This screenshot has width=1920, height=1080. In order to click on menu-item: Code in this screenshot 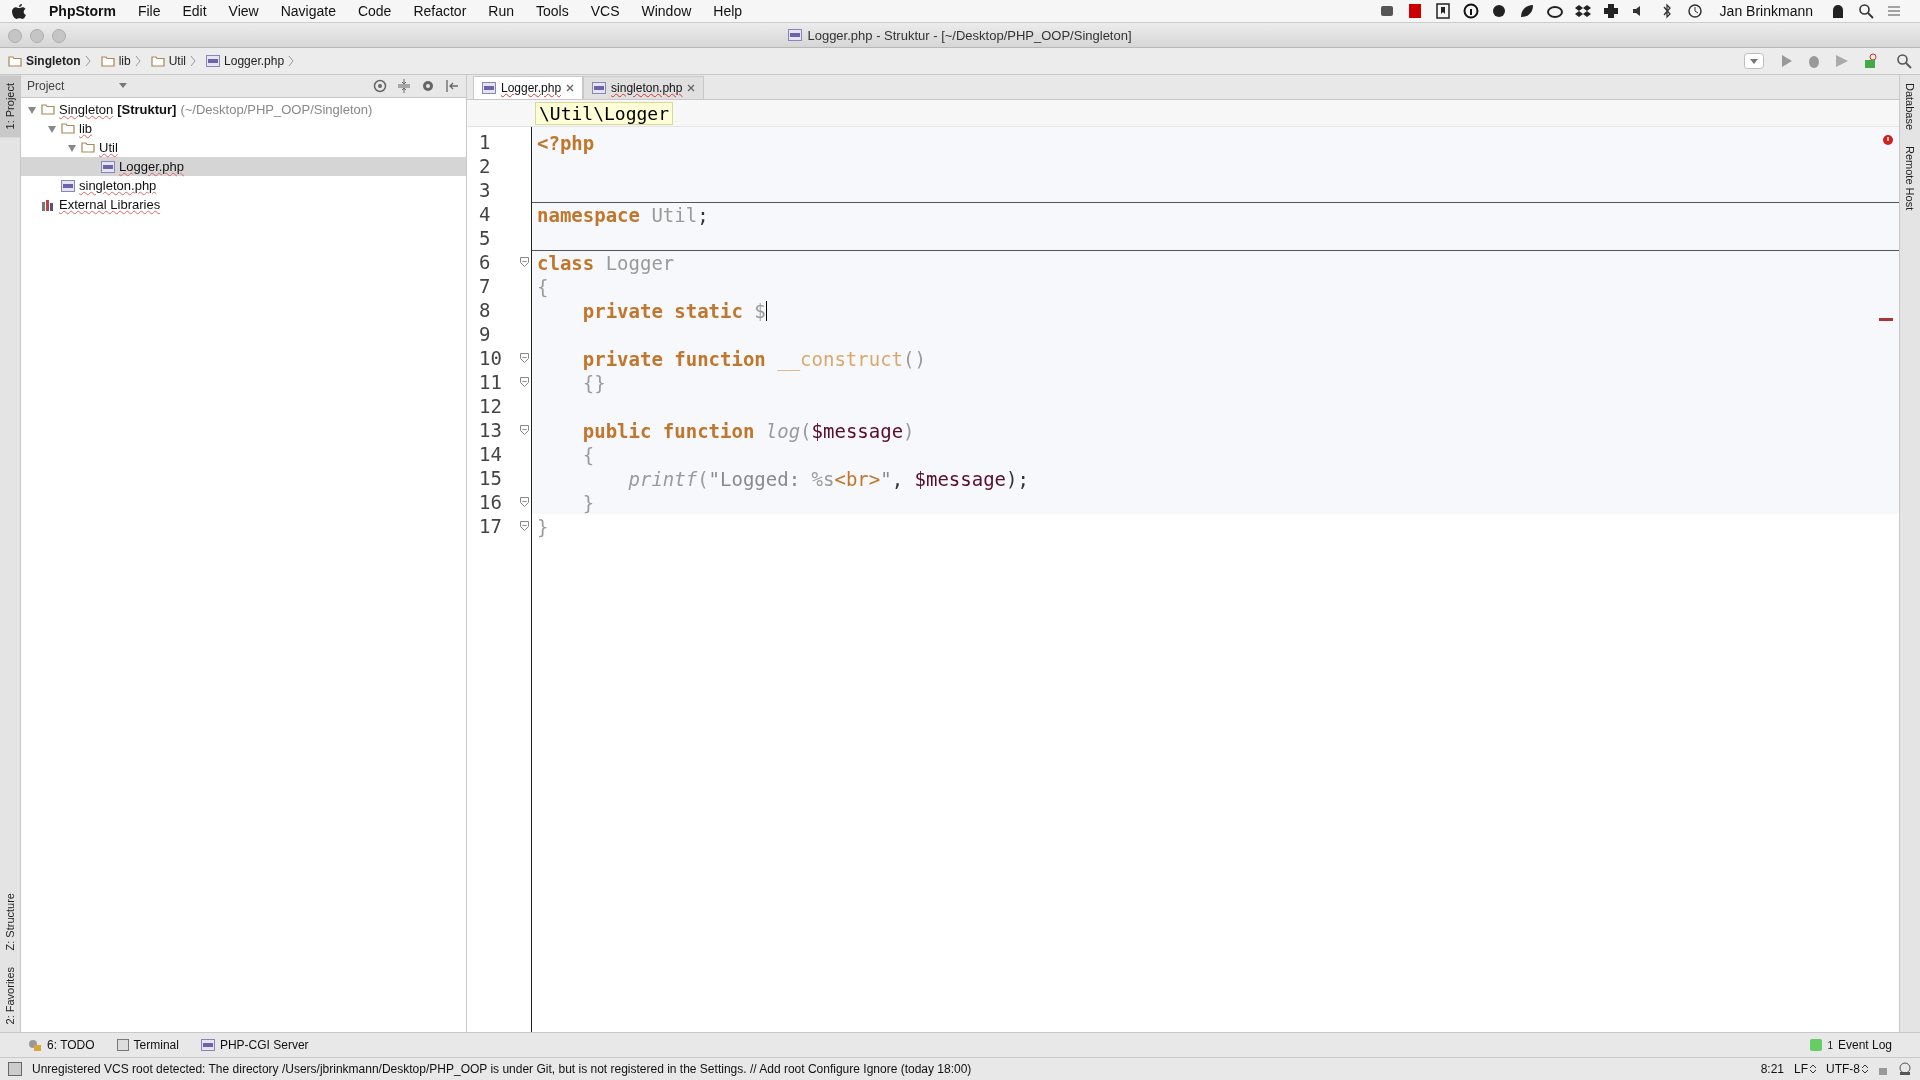, I will do `click(374, 11)`.